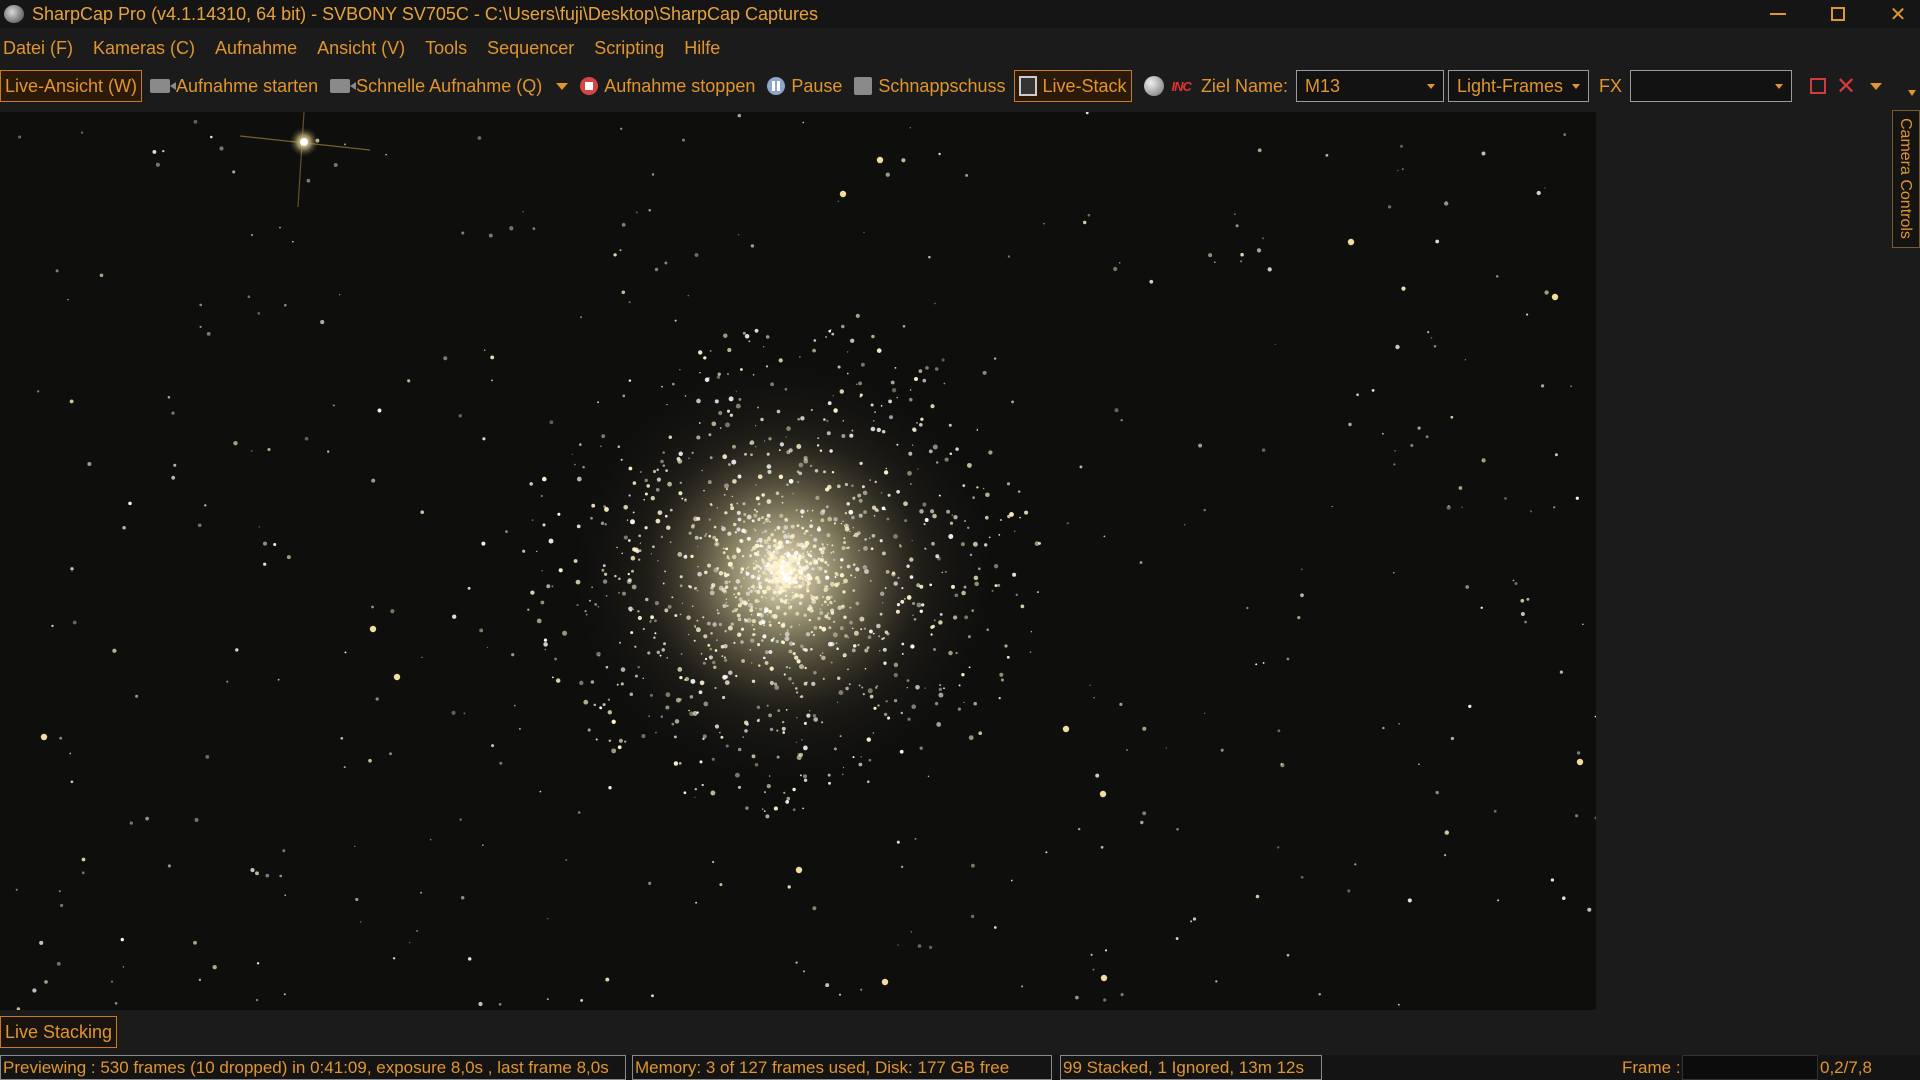 Image resolution: width=1920 pixels, height=1080 pixels. I want to click on target-name-label: Ziel Name:, so click(1244, 85).